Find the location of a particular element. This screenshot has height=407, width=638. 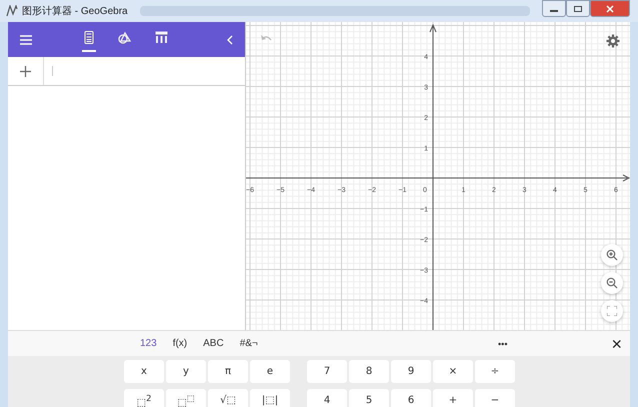

maximize-button is located at coordinates (578, 8).